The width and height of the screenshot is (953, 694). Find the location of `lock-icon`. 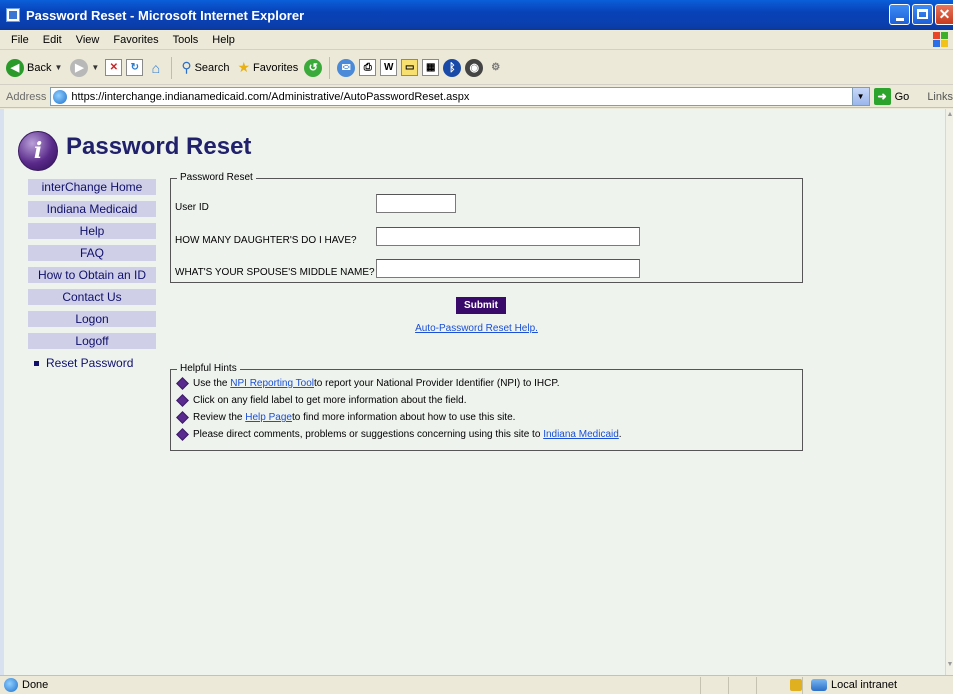

lock-icon is located at coordinates (796, 685).